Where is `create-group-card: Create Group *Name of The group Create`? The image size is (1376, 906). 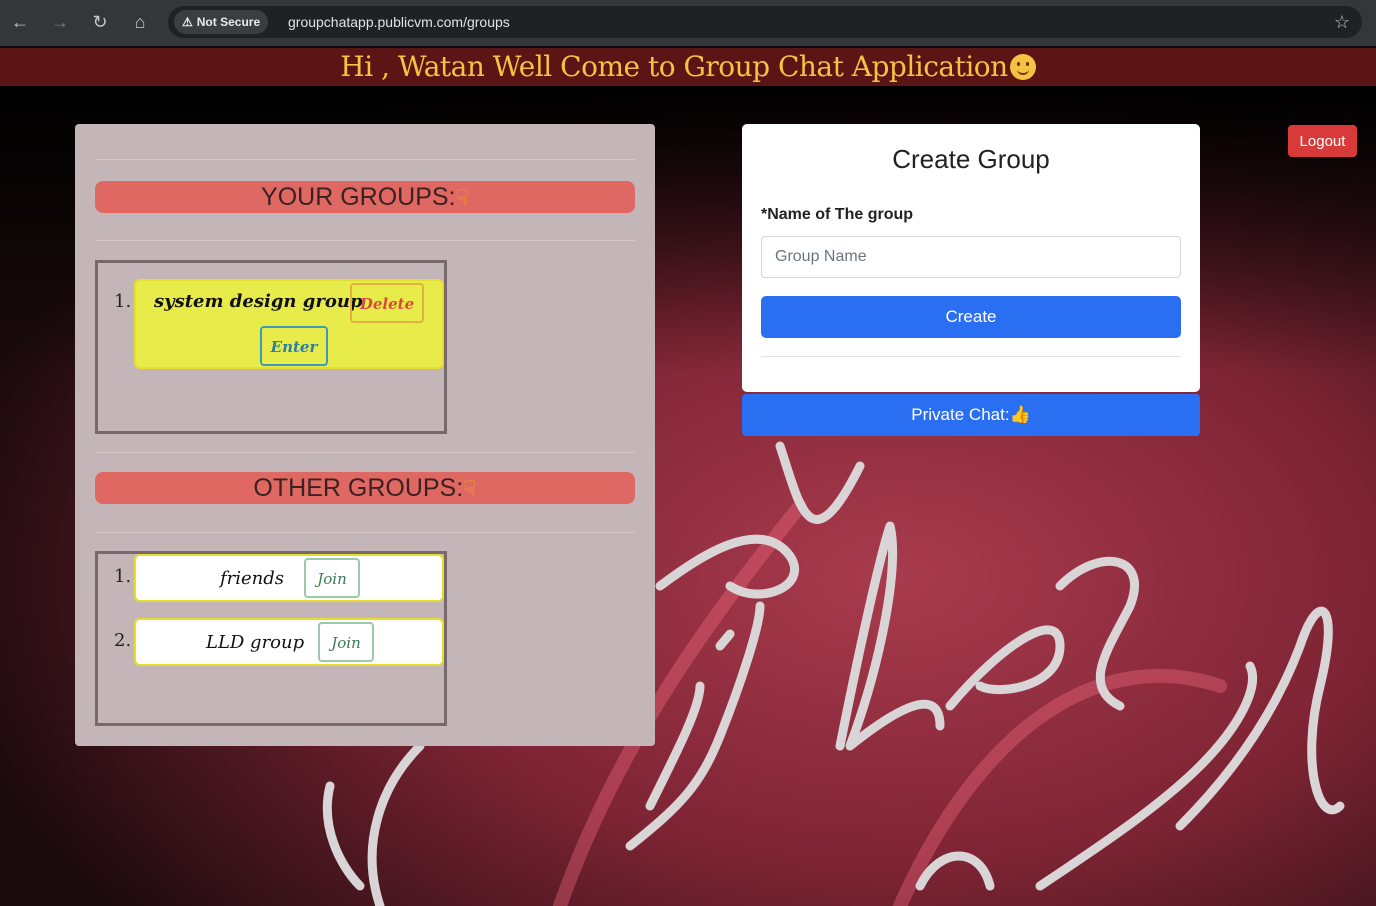
create-group-card: Create Group *Name of The group Create is located at coordinates (971, 258).